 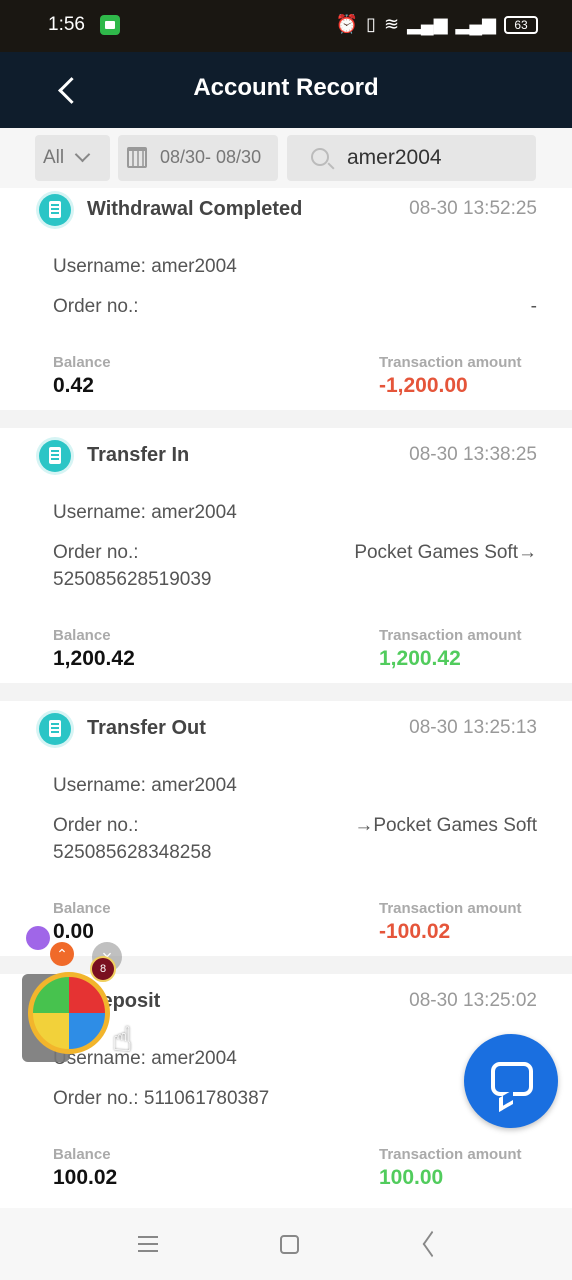 What do you see at coordinates (132, 579) in the screenshot?
I see `record-order-number: 525085628519039` at bounding box center [132, 579].